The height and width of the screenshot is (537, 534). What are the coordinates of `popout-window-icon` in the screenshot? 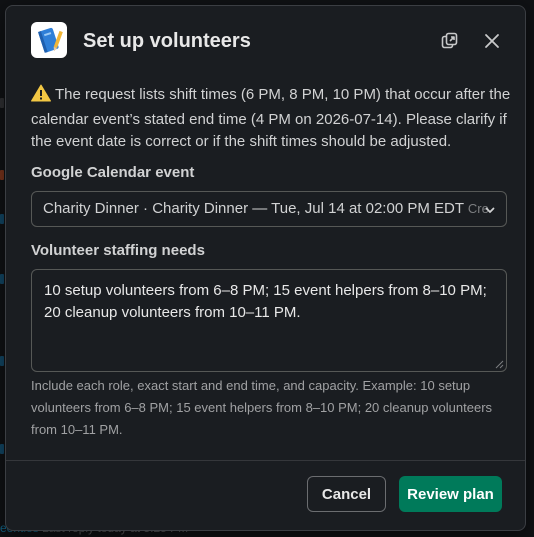 It's located at (449, 40).